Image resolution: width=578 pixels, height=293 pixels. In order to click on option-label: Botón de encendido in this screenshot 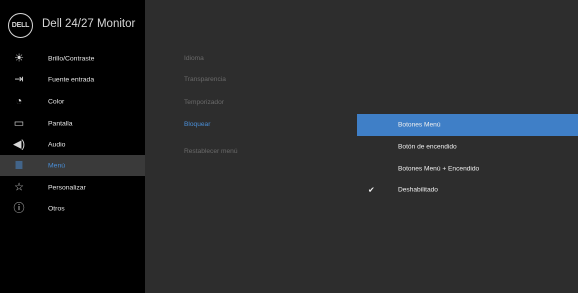, I will do `click(427, 147)`.